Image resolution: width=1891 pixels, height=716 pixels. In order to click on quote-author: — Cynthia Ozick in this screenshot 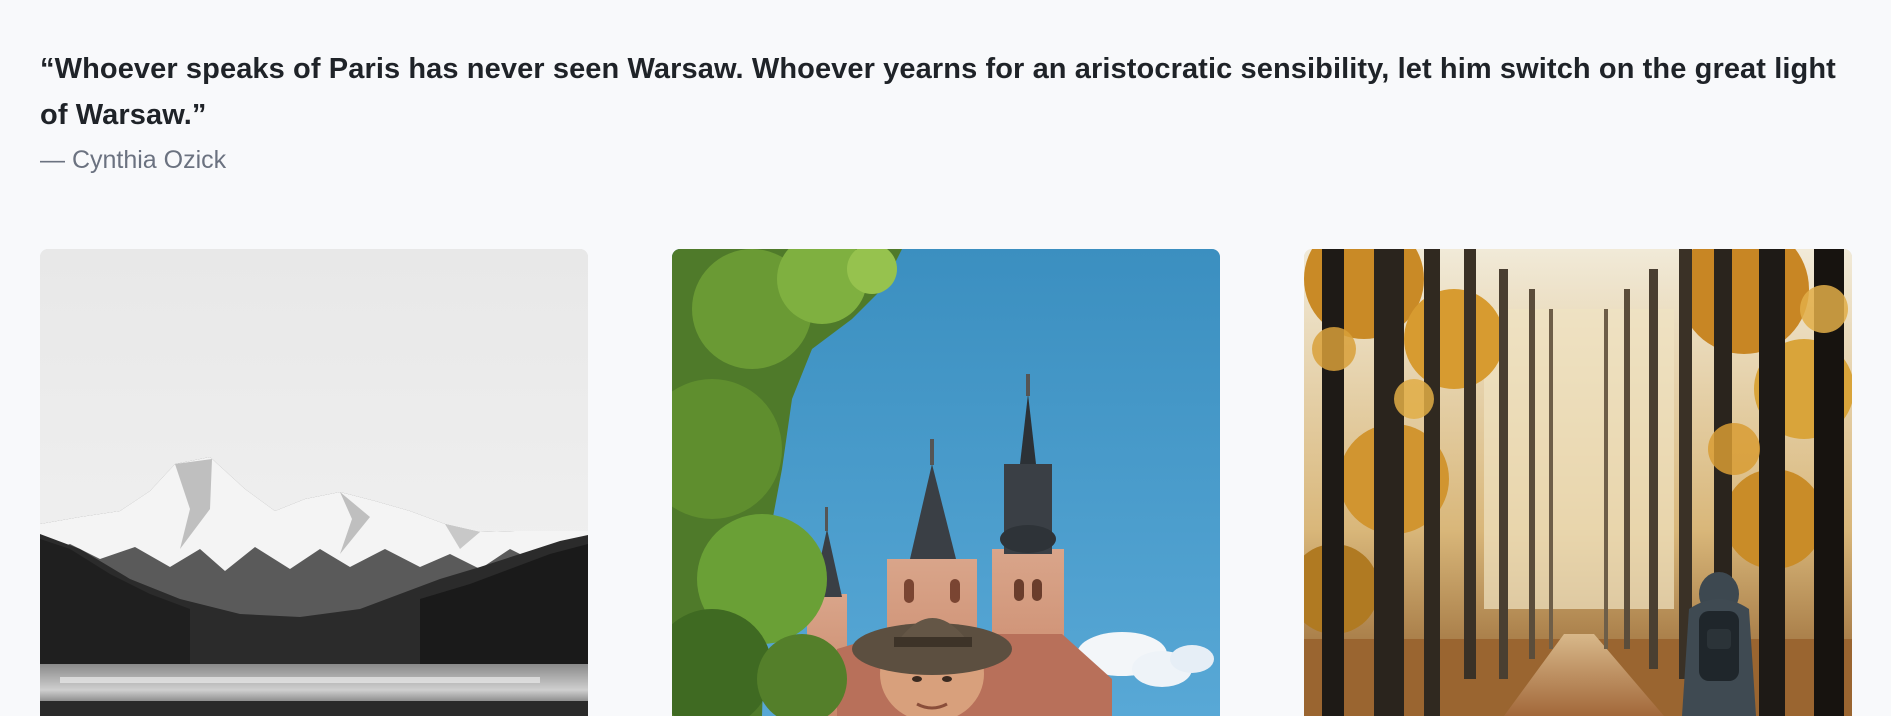, I will do `click(133, 160)`.